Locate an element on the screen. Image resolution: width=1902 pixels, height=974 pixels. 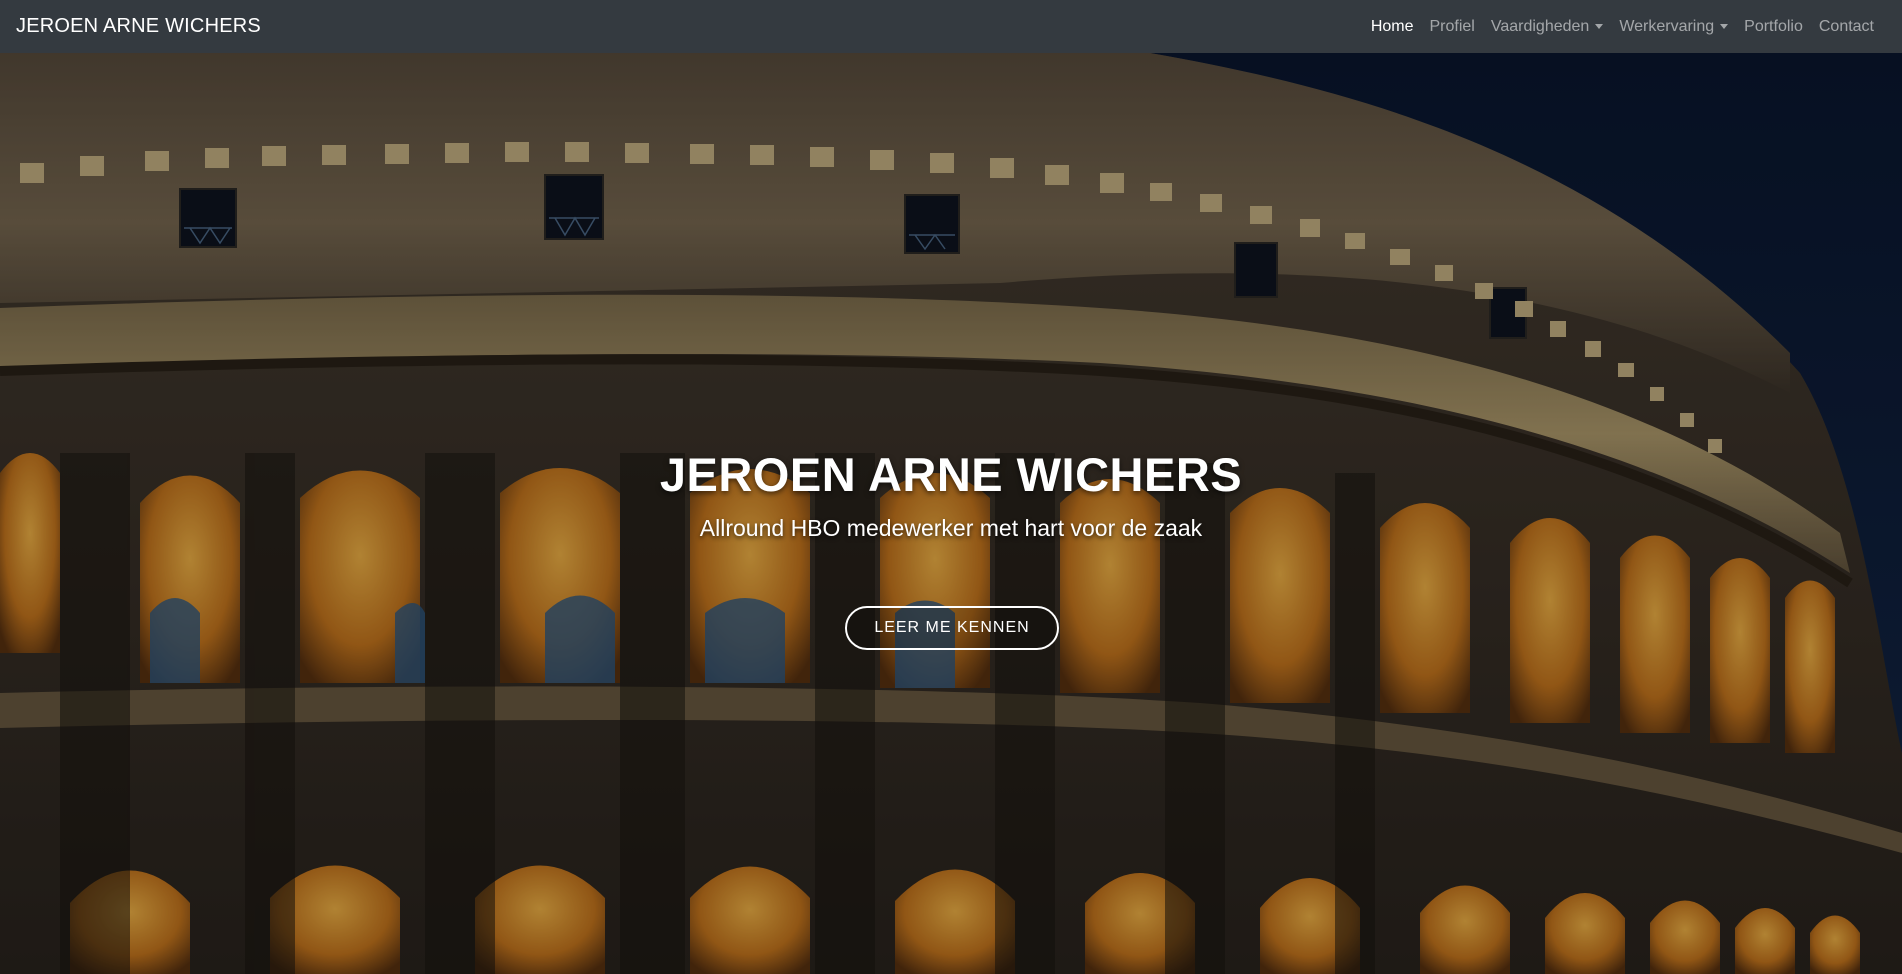
nav-home-label: Home is located at coordinates (1392, 26).